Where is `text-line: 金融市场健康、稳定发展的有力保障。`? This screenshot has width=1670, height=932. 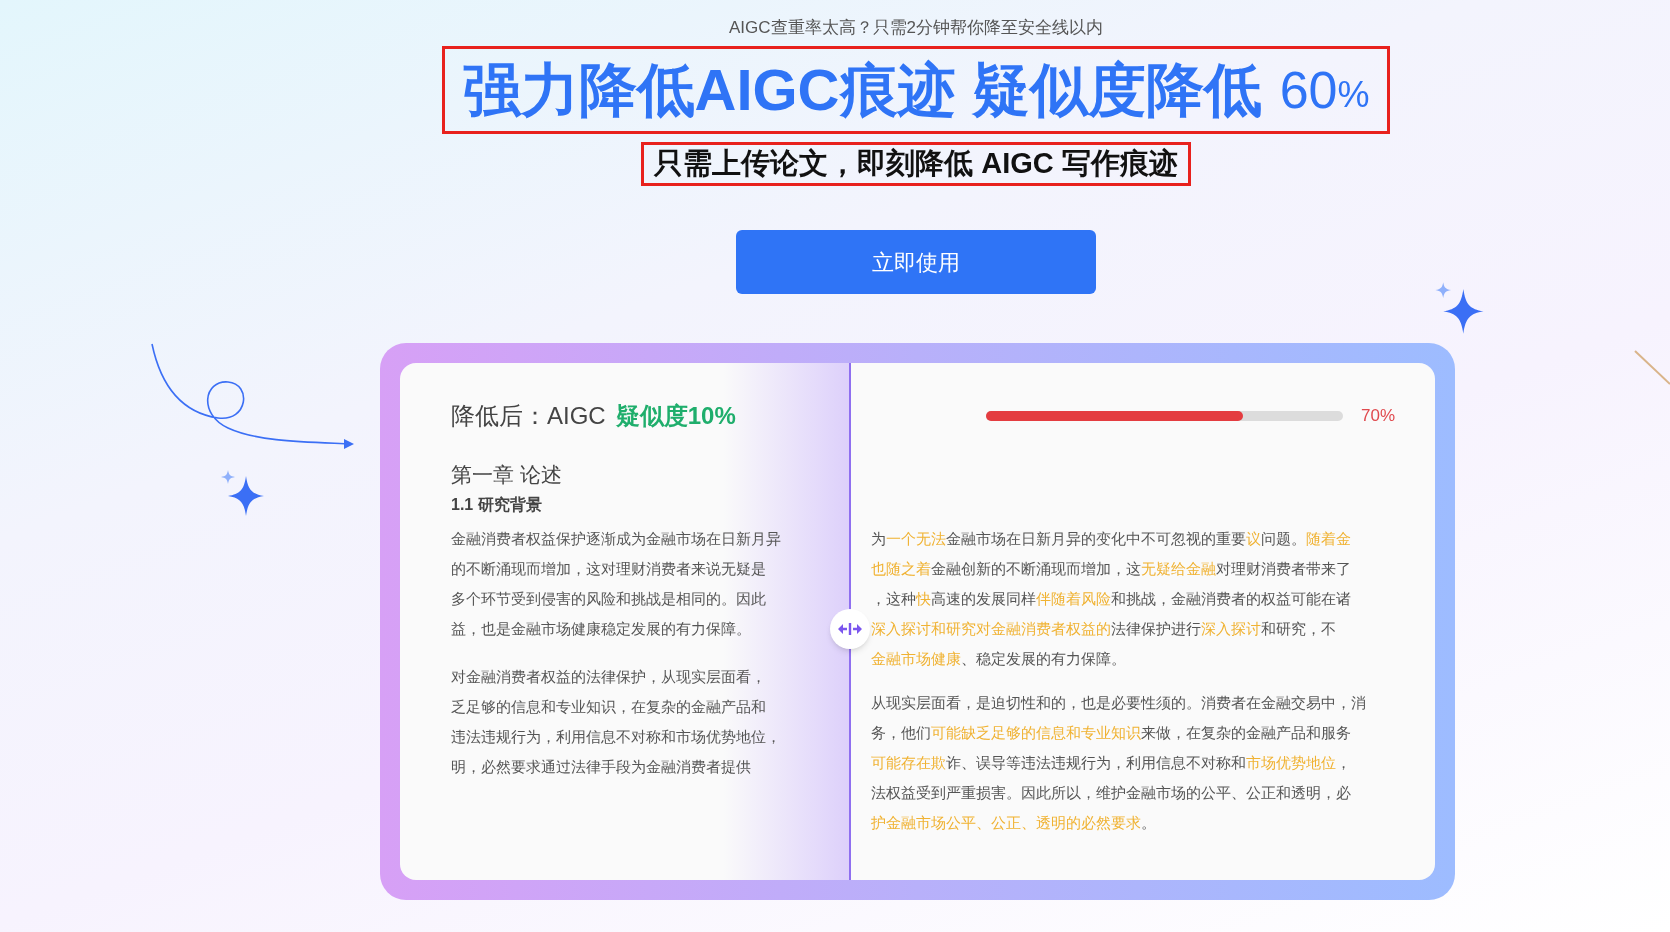
text-line: 金融市场健康、稳定发展的有力保障。 is located at coordinates (999, 659).